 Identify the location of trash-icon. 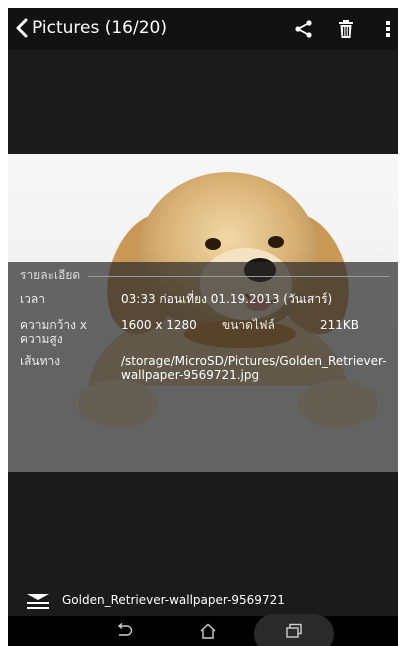
(346, 29).